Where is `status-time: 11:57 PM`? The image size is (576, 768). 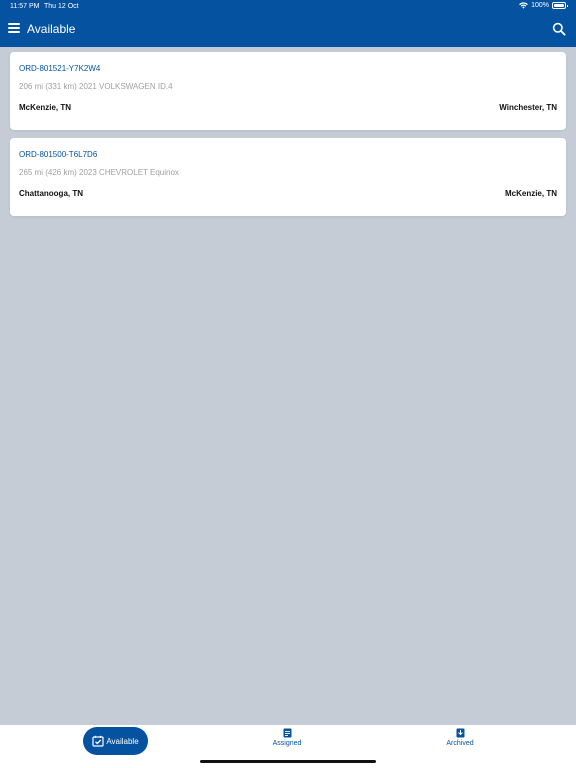 status-time: 11:57 PM is located at coordinates (25, 6).